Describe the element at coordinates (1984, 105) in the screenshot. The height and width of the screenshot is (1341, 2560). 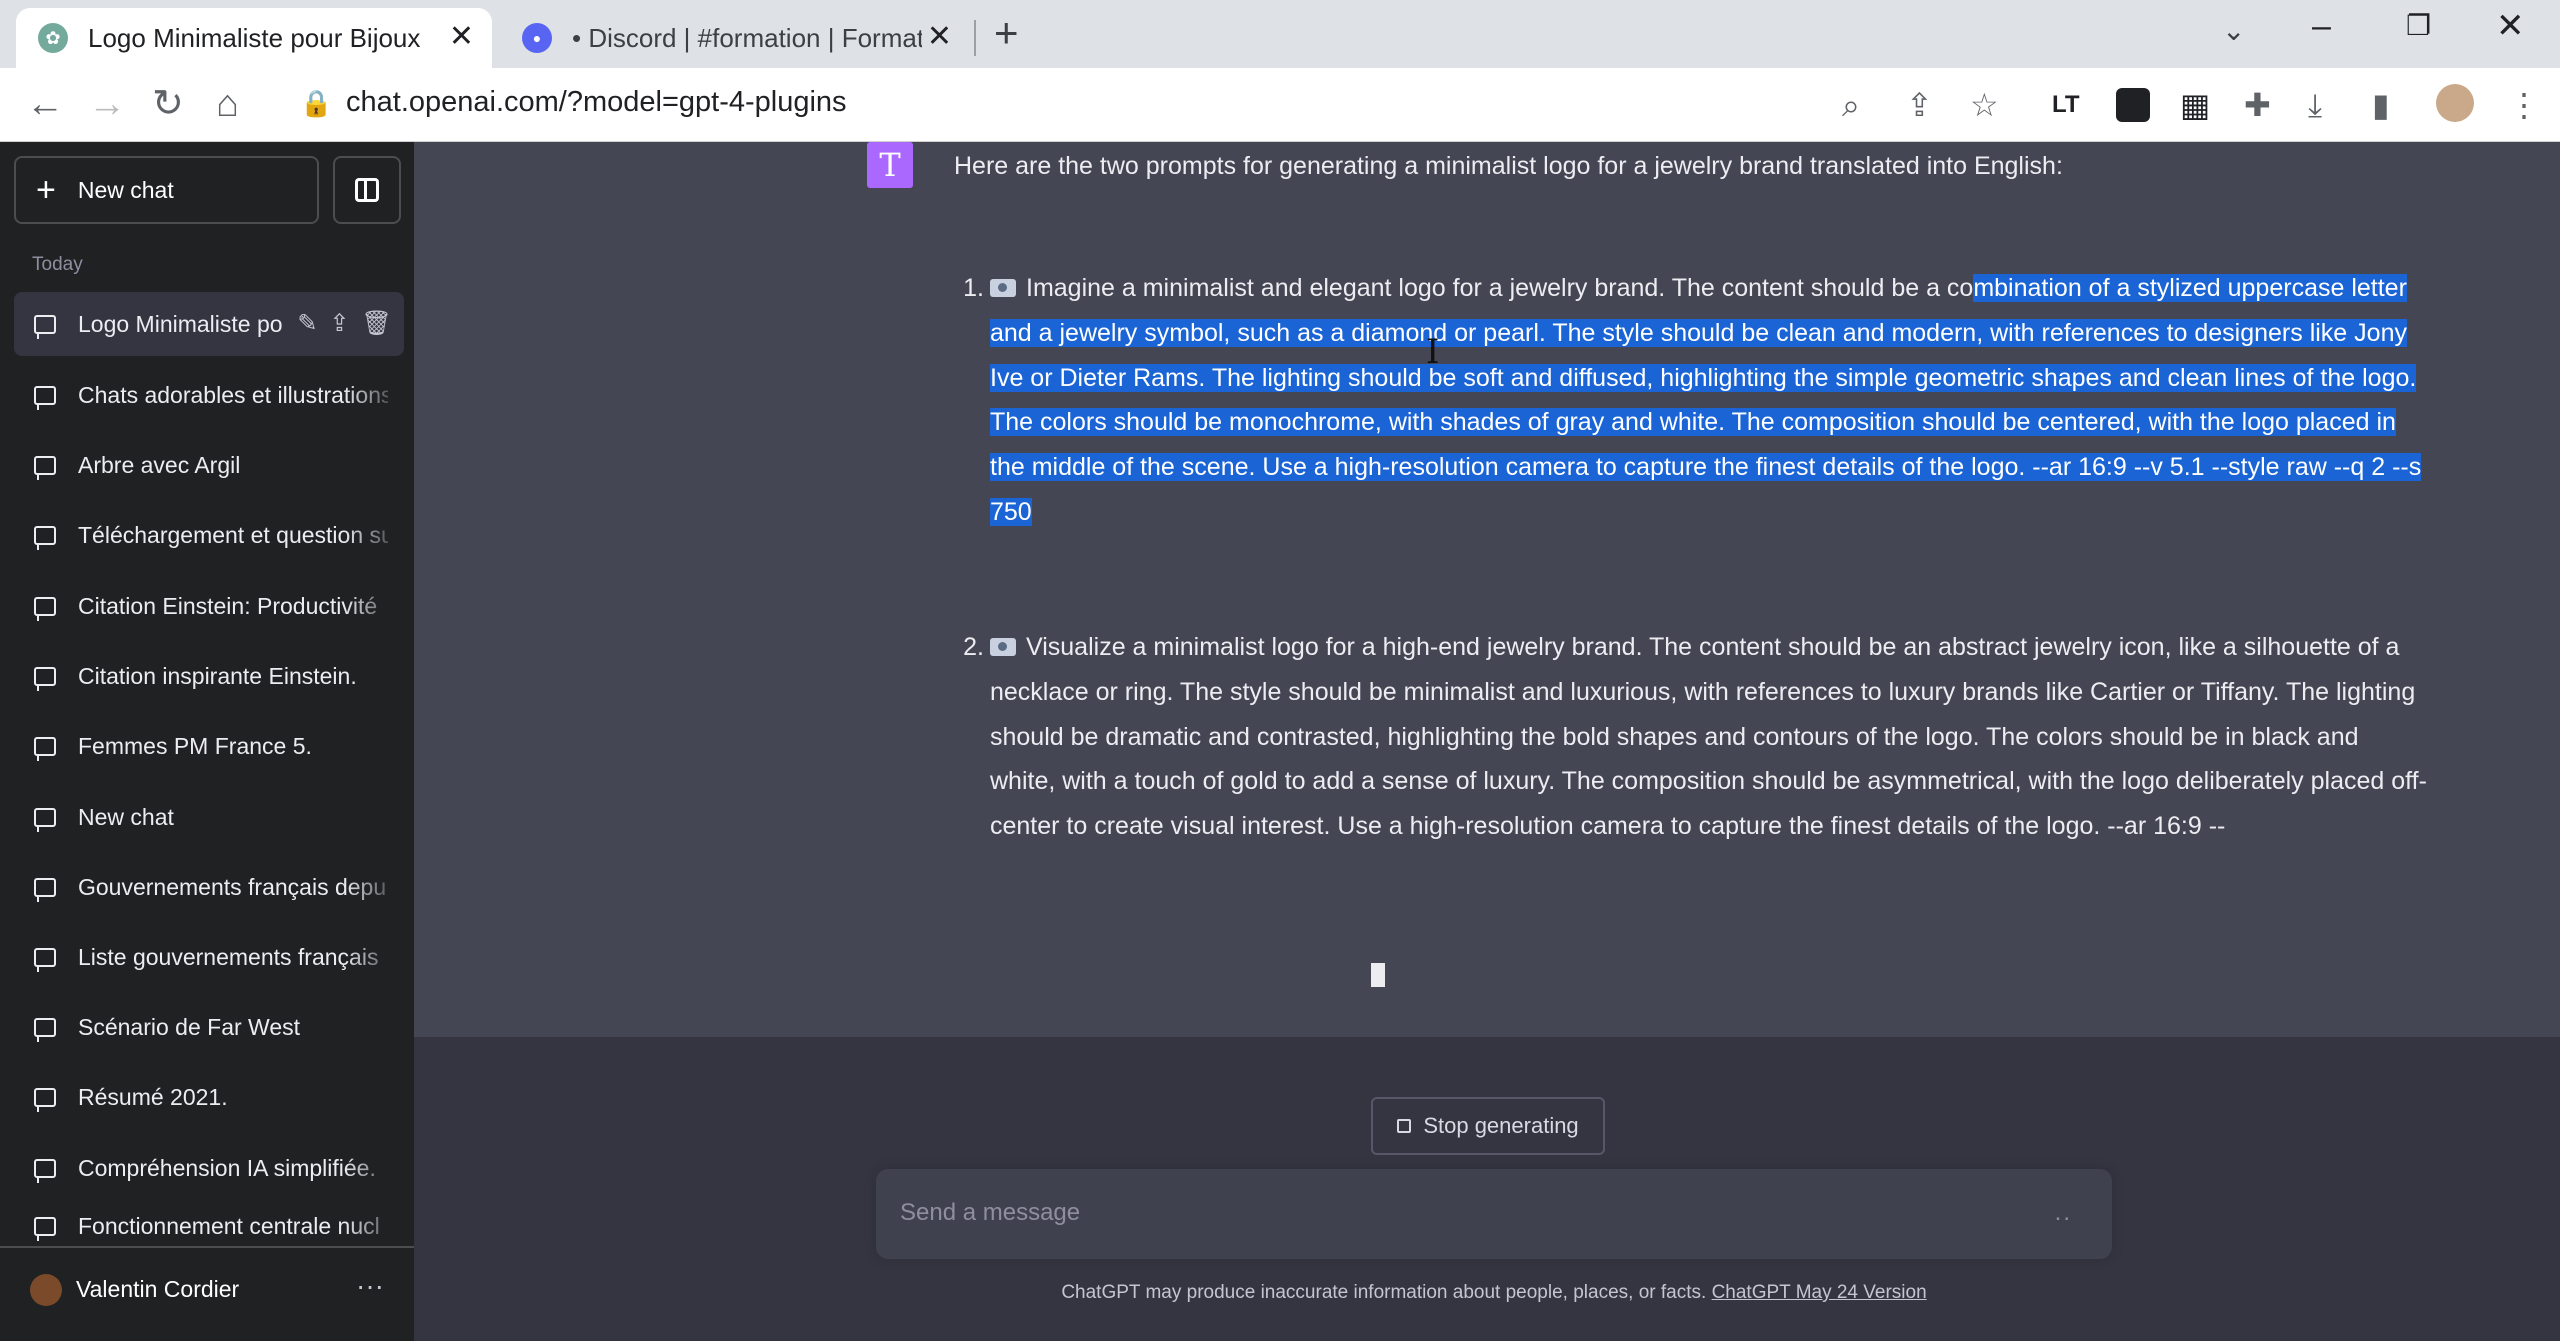
I see `bookmark-star-icon: ☆` at that location.